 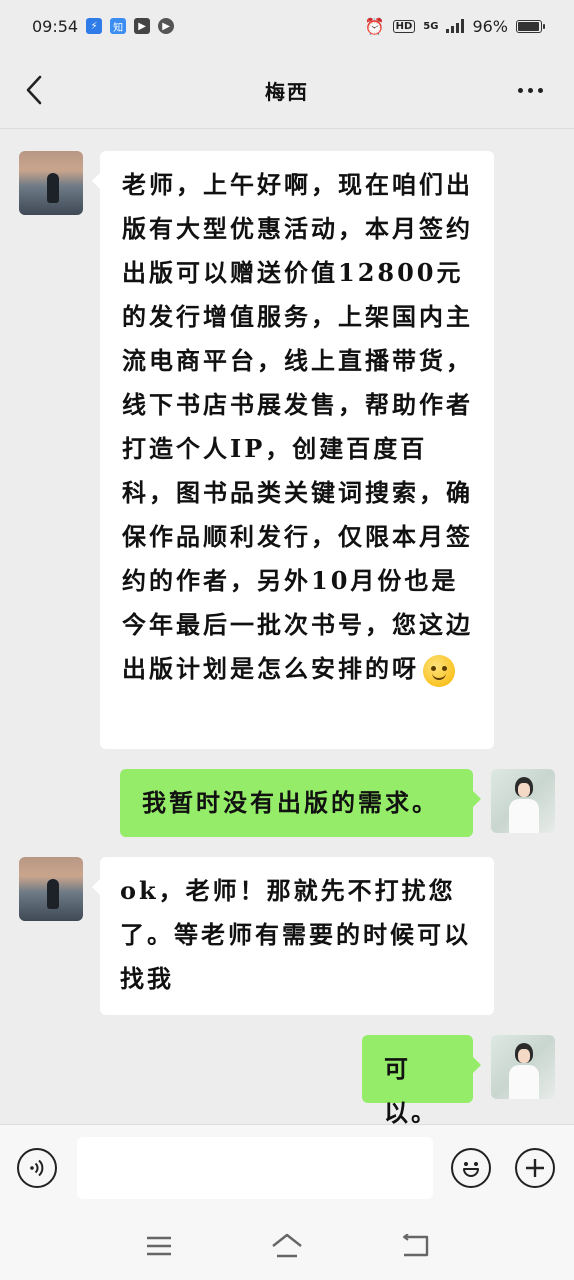 I want to click on network-type: 5G, so click(x=431, y=26).